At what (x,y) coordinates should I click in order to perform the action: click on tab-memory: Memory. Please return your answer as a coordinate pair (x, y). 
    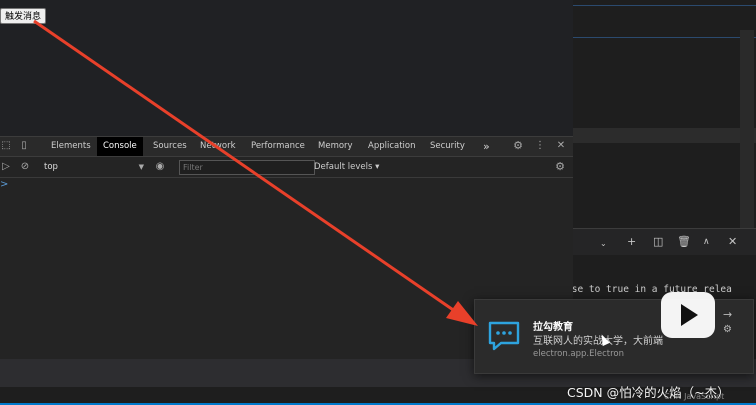
    Looking at the image, I should click on (335, 146).